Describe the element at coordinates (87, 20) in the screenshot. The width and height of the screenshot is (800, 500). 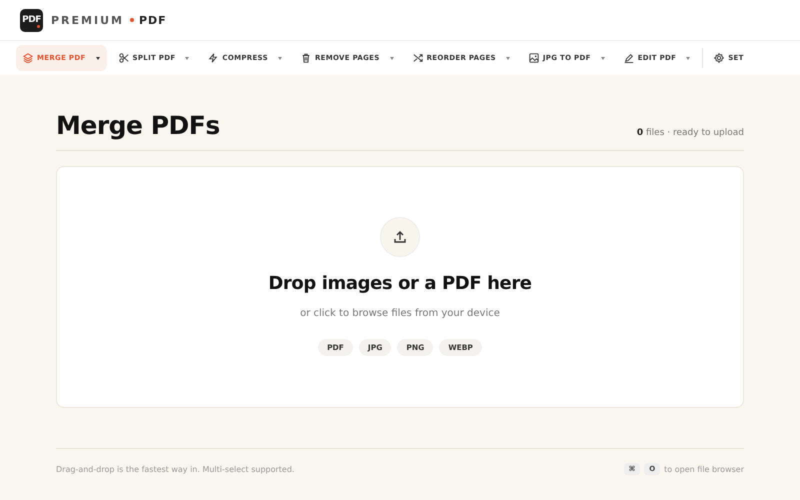
I see `brand-name: PREMIUM` at that location.